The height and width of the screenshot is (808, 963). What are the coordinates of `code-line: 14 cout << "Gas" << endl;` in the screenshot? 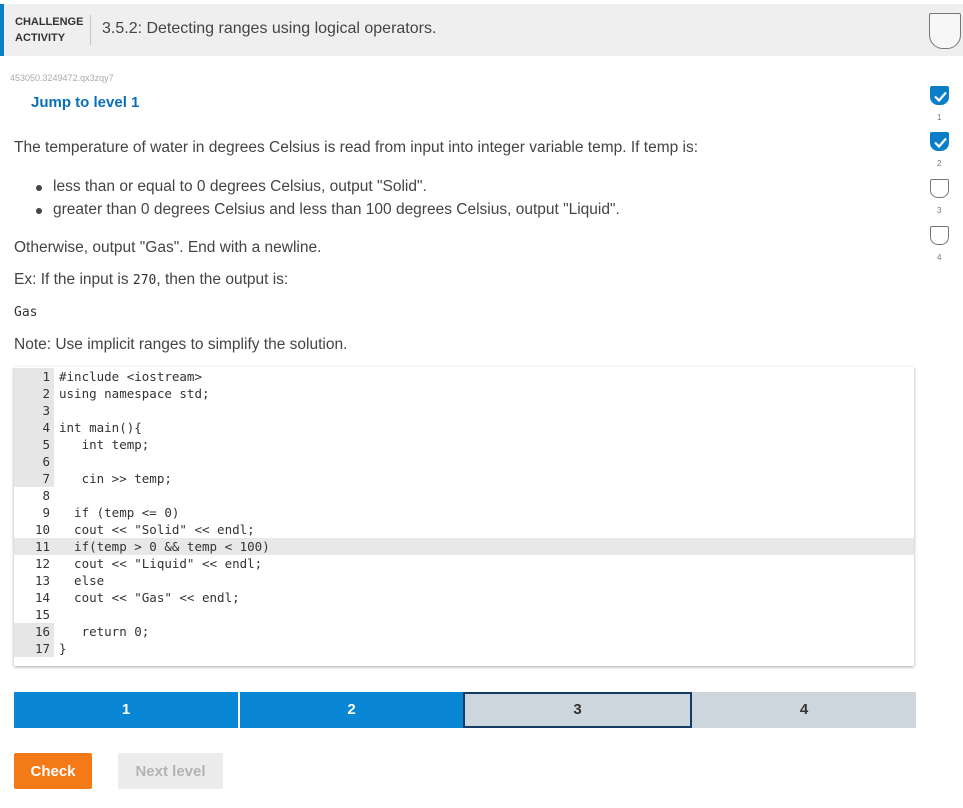 It's located at (464, 597).